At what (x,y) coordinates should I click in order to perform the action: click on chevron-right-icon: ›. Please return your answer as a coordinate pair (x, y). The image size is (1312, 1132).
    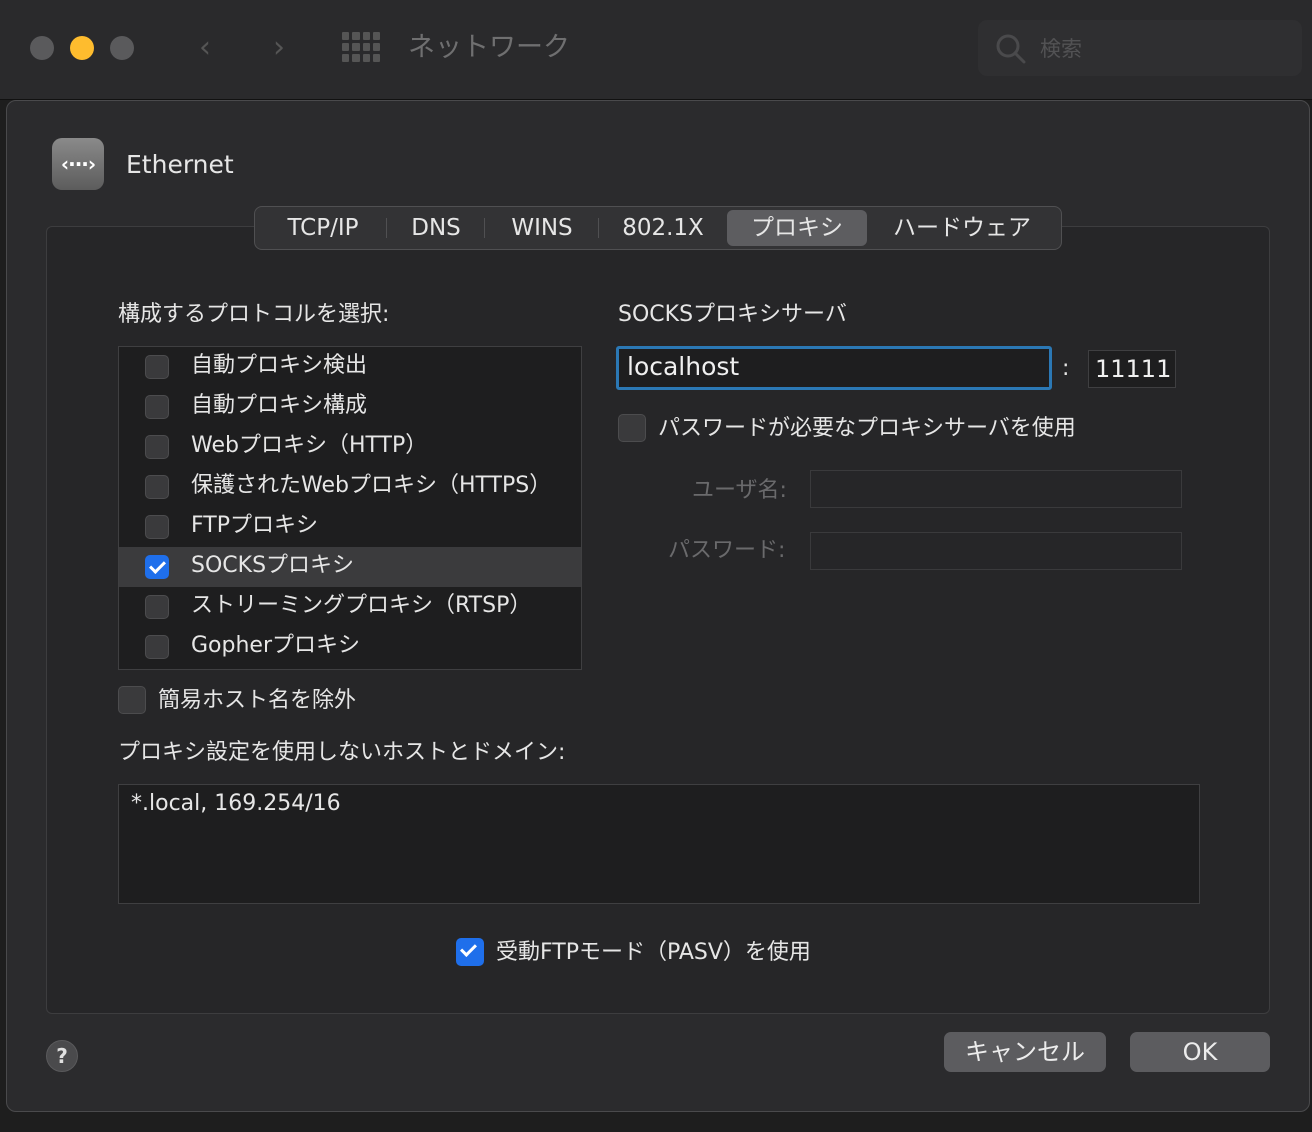
    Looking at the image, I should click on (279, 47).